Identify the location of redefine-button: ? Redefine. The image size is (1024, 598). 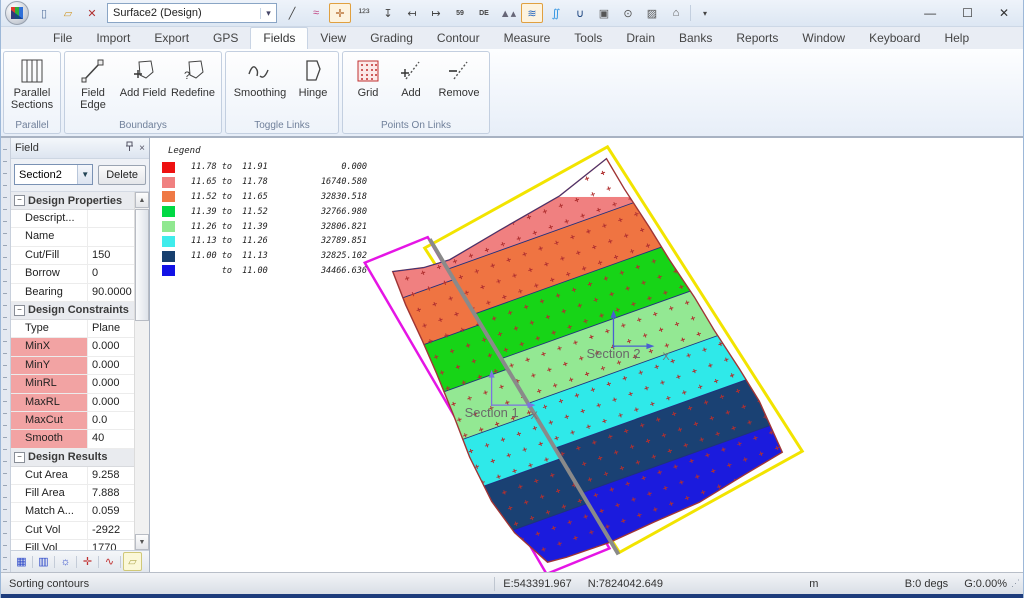
(193, 76).